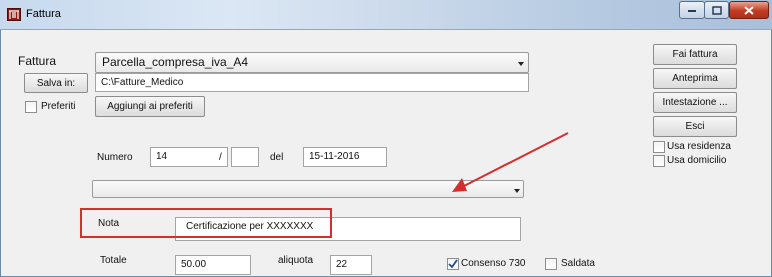  Describe the element at coordinates (345, 157) in the screenshot. I see `date-field: 15-11-2016` at that location.